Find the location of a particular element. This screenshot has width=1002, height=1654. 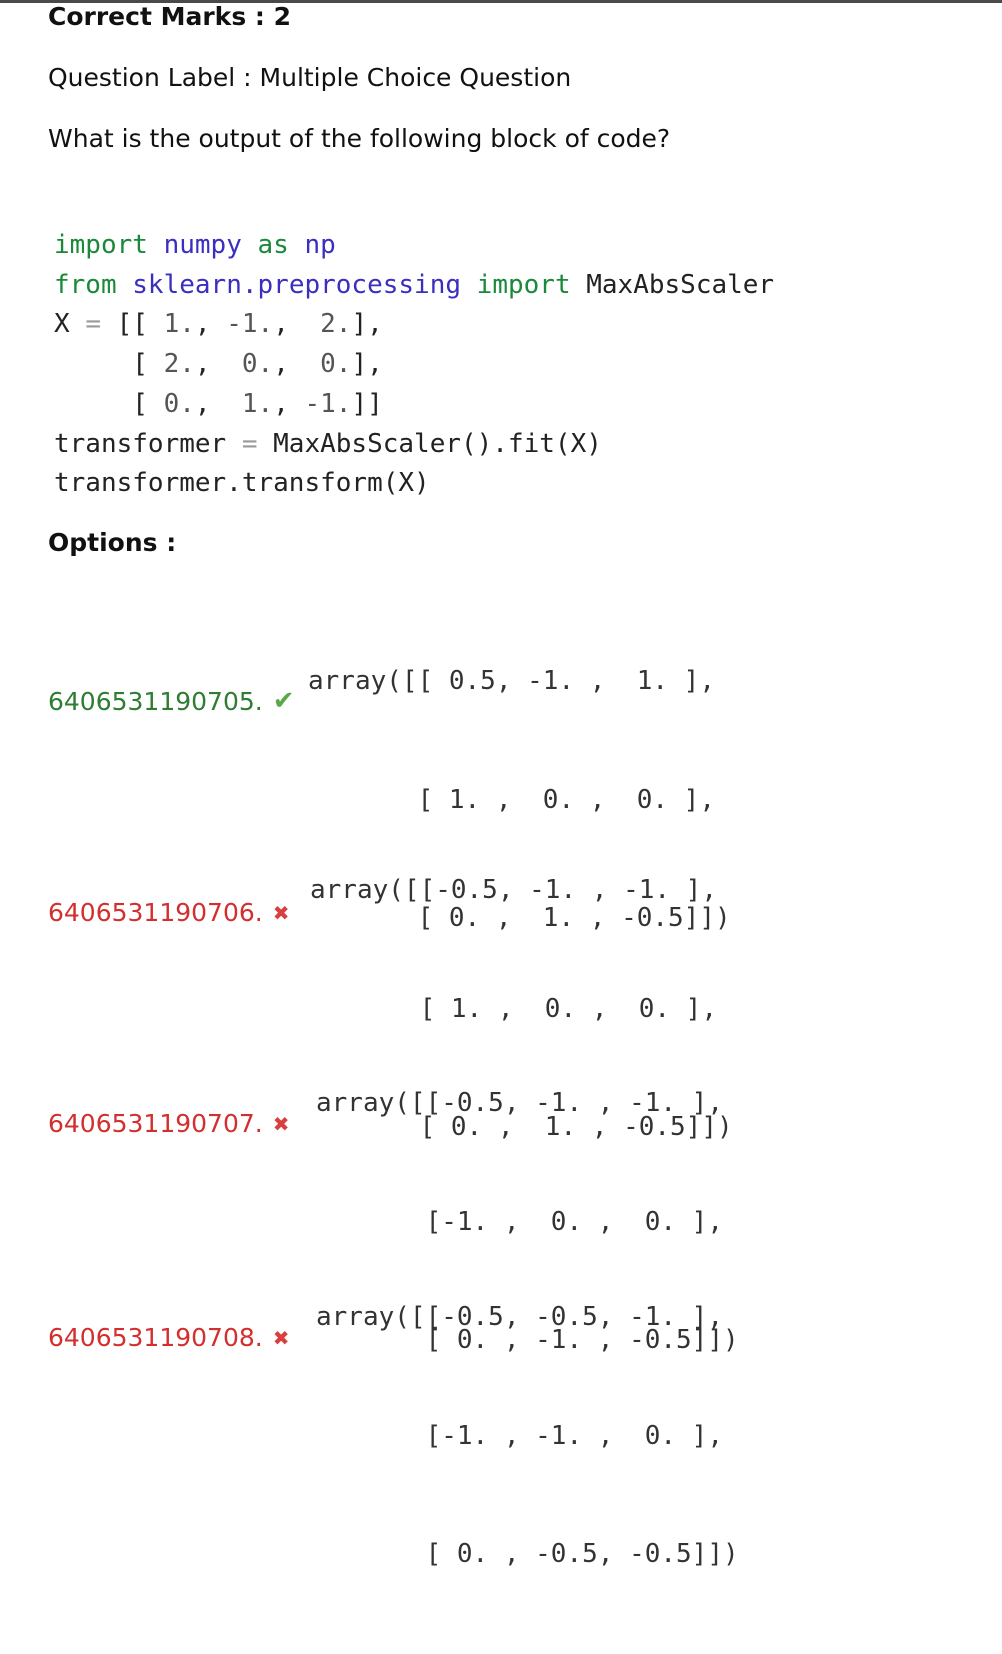

code-line-7: transformer.transform(X) is located at coordinates (242, 483).